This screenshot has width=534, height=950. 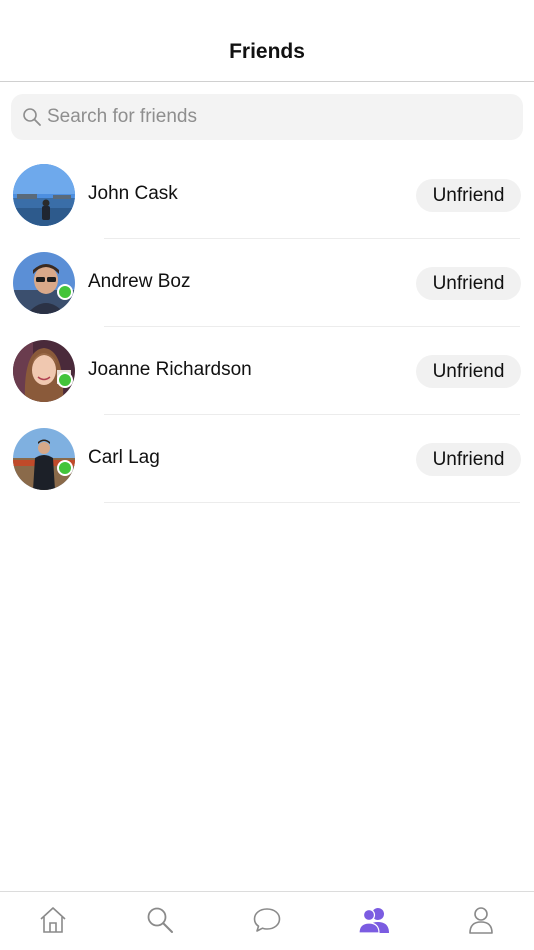 What do you see at coordinates (277, 117) in the screenshot?
I see `search-input` at bounding box center [277, 117].